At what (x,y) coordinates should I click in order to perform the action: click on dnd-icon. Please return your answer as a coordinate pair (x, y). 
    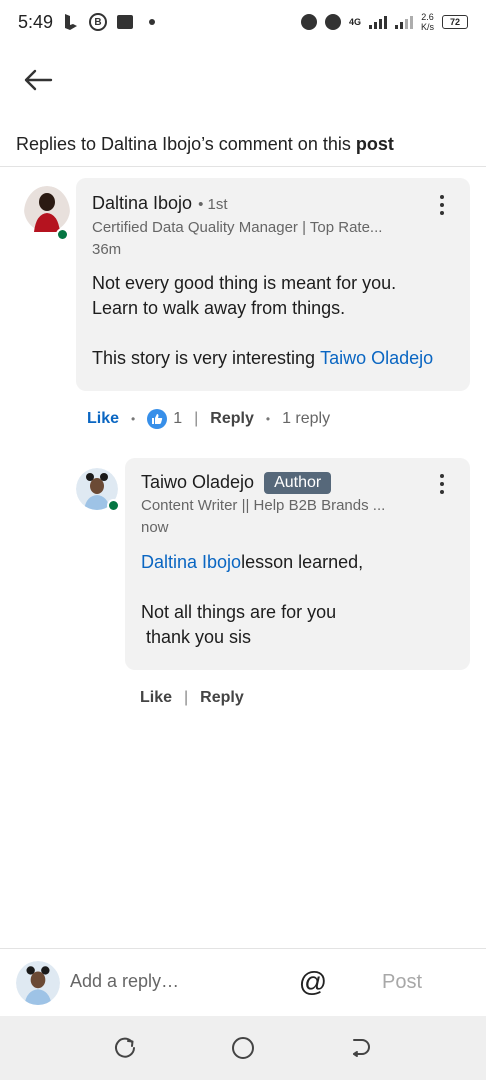
    Looking at the image, I should click on (332, 22).